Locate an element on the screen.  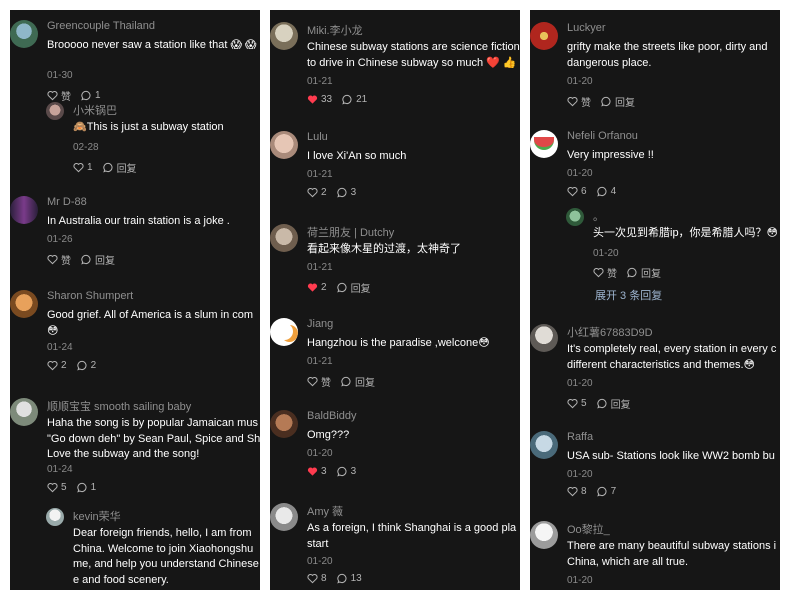
comment-author: 小米锅巴 is located at coordinates (95, 110).